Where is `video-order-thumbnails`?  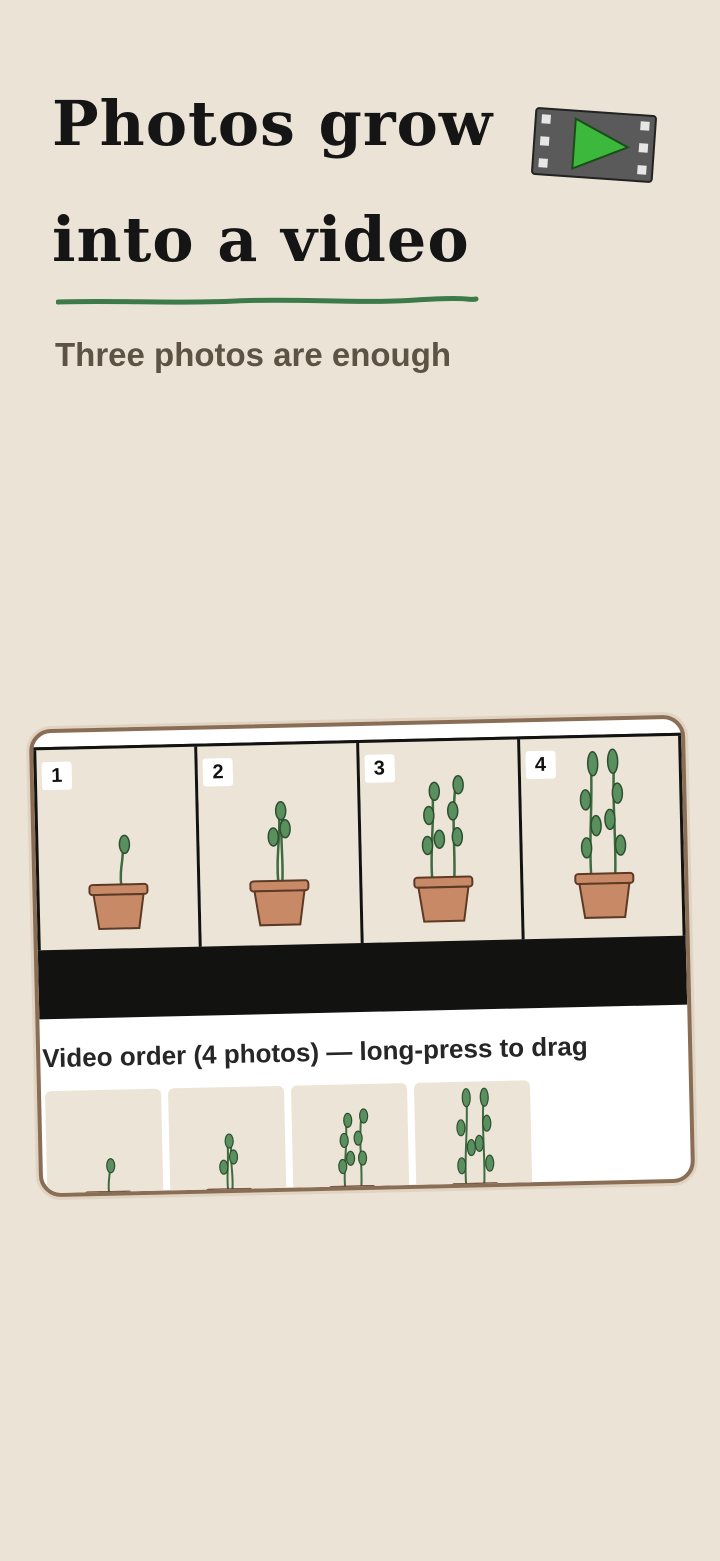
video-order-thumbnails is located at coordinates (288, 1139).